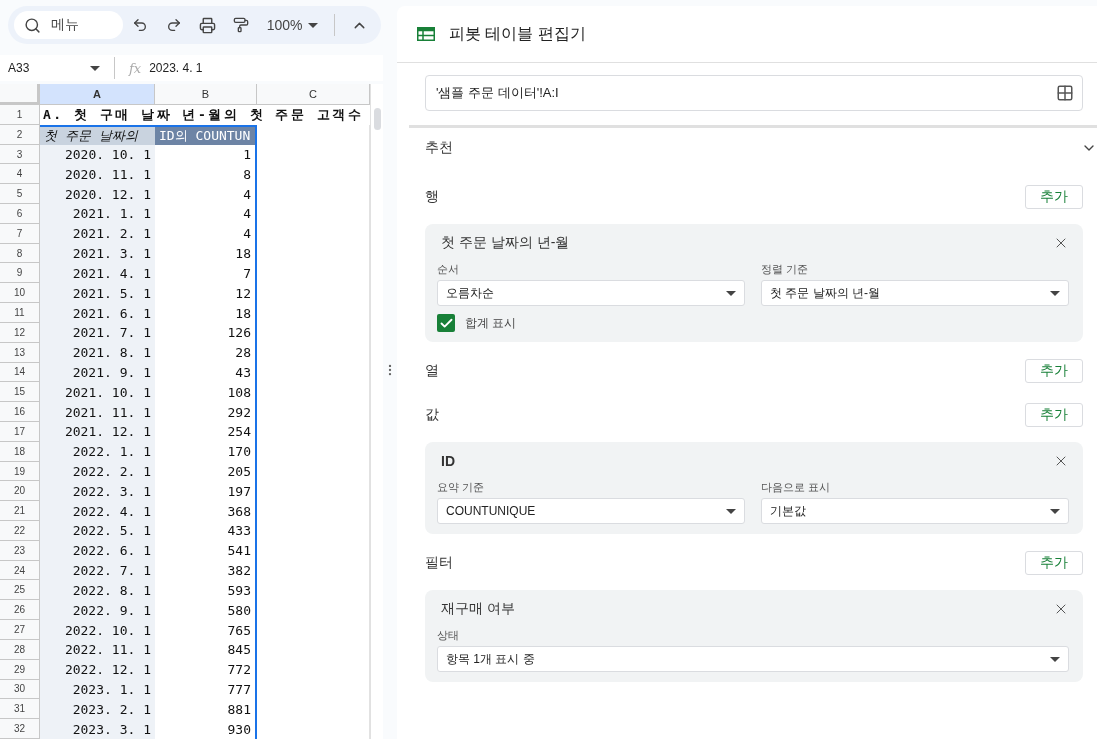 The width and height of the screenshot is (1097, 739). What do you see at coordinates (432, 415) in the screenshot?
I see `section-label: 값` at bounding box center [432, 415].